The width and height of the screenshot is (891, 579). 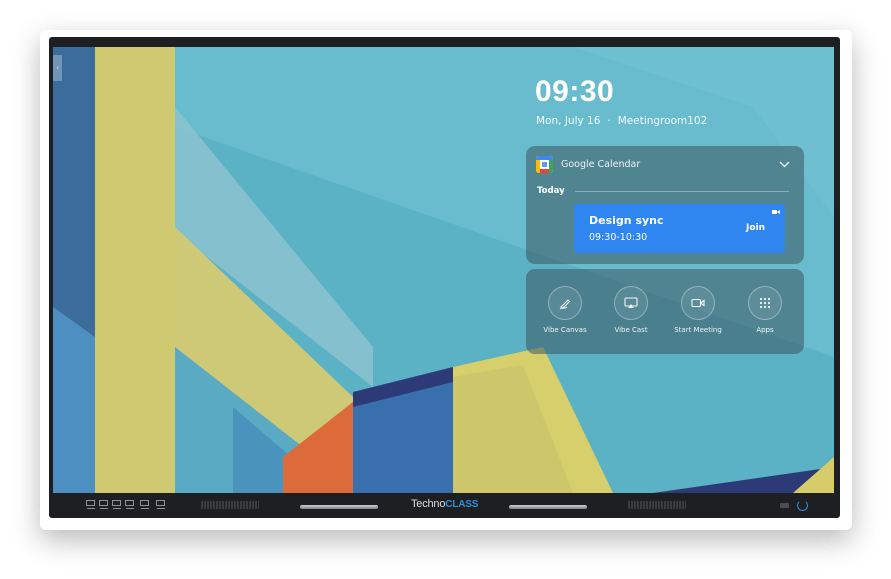 I want to click on action-apps: Apps, so click(x=765, y=310).